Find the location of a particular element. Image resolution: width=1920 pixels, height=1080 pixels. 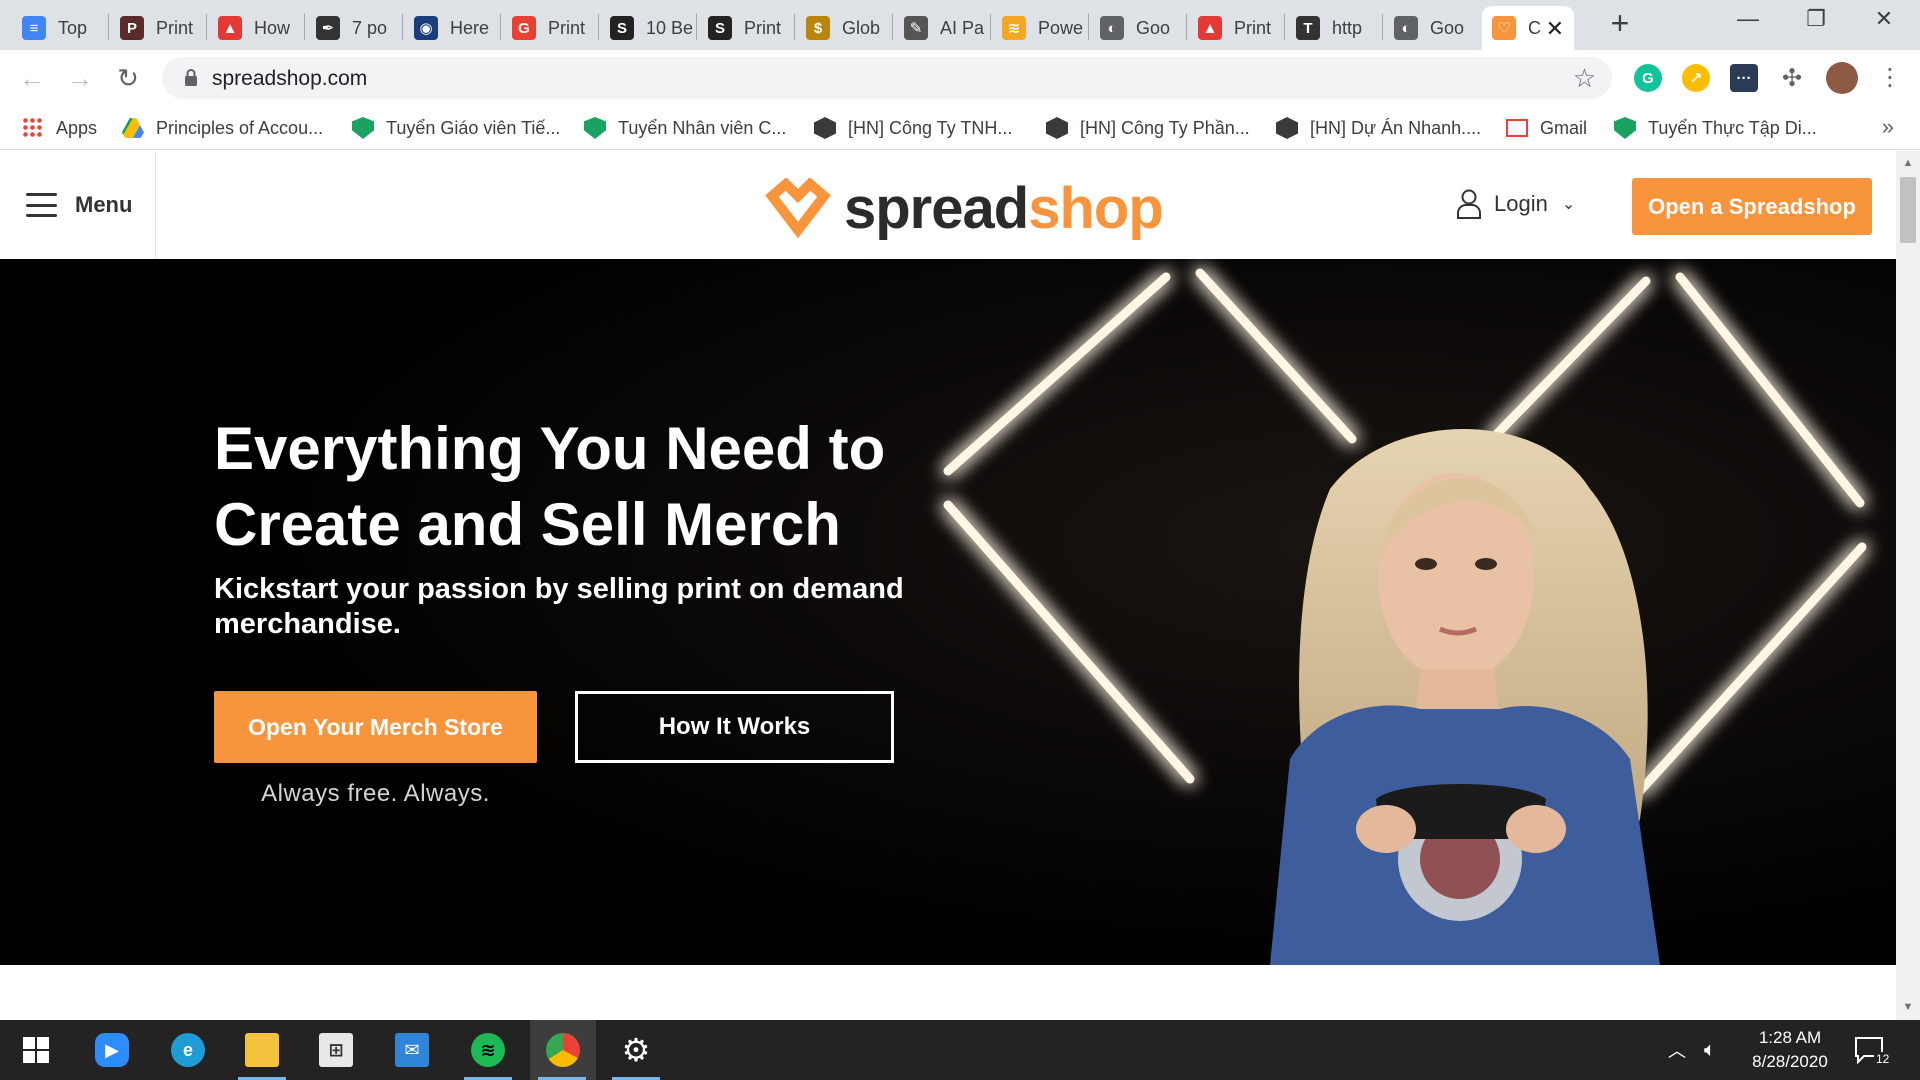

print-site-icon: P is located at coordinates (132, 28).